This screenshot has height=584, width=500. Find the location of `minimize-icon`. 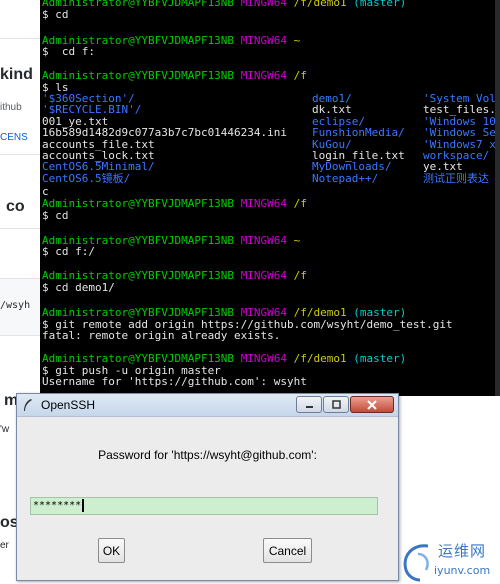

minimize-icon is located at coordinates (309, 407).